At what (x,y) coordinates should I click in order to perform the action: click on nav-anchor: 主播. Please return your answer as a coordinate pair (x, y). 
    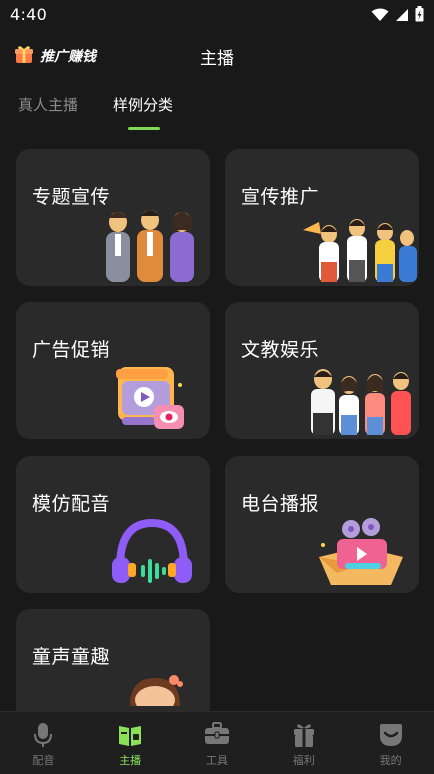
    Looking at the image, I should click on (130, 743).